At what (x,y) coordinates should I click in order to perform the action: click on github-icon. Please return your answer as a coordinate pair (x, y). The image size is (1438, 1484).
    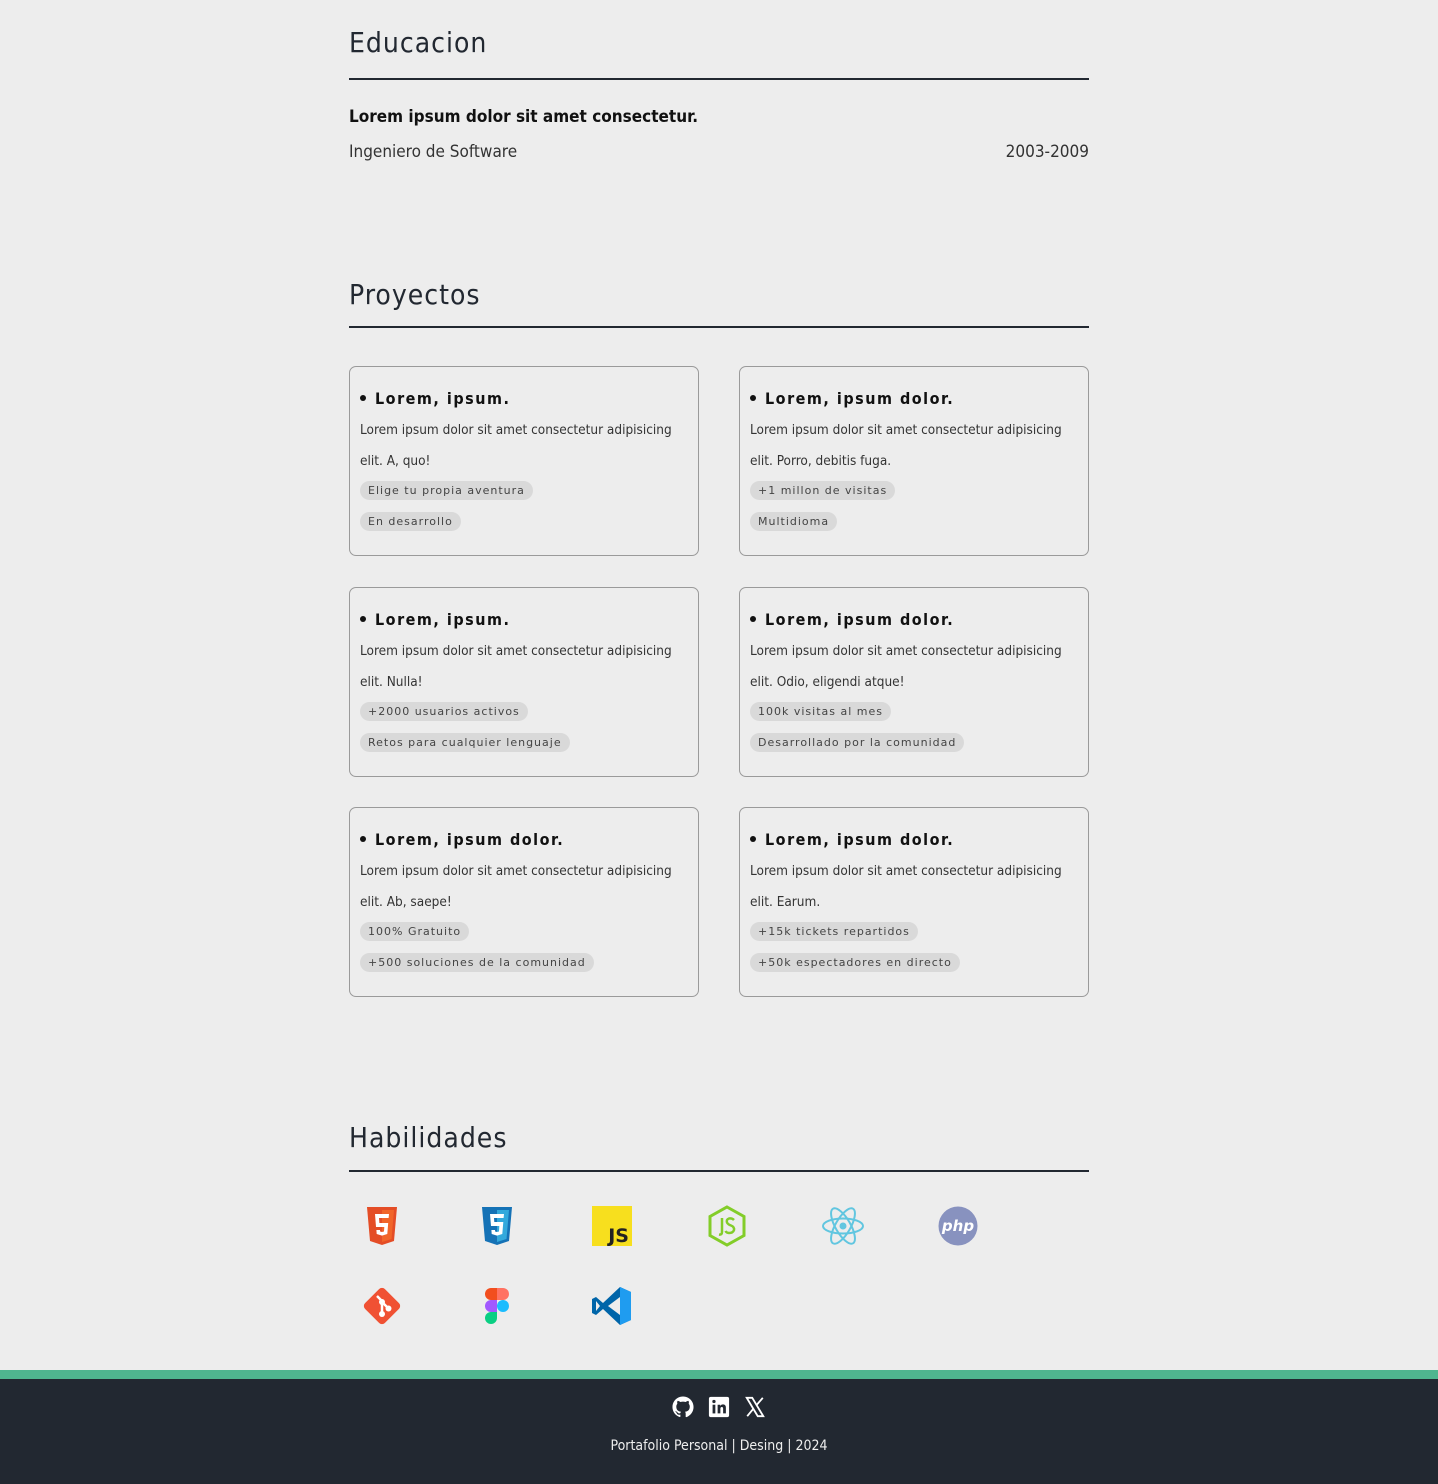
    Looking at the image, I should click on (683, 1407).